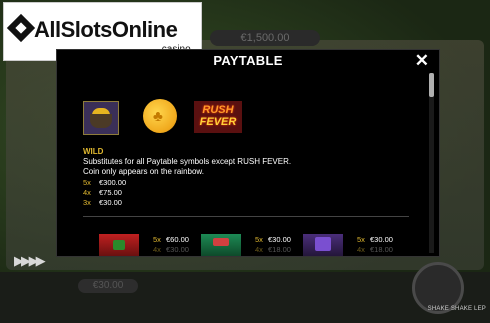  Describe the element at coordinates (218, 110) in the screenshot. I see `rush-text: RUSH` at that location.